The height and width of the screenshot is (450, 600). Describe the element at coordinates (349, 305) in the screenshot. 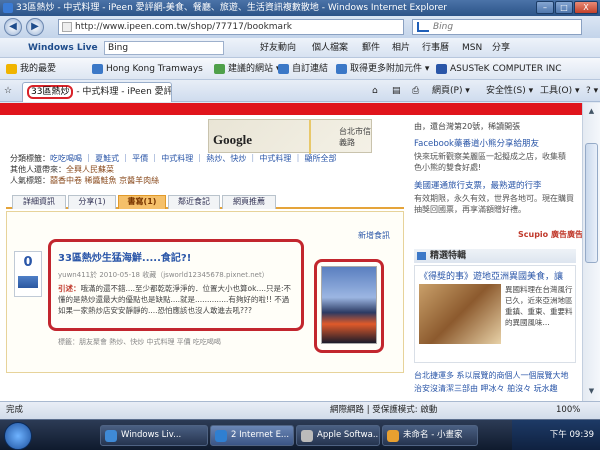

I see `post-thumbnail-image` at that location.